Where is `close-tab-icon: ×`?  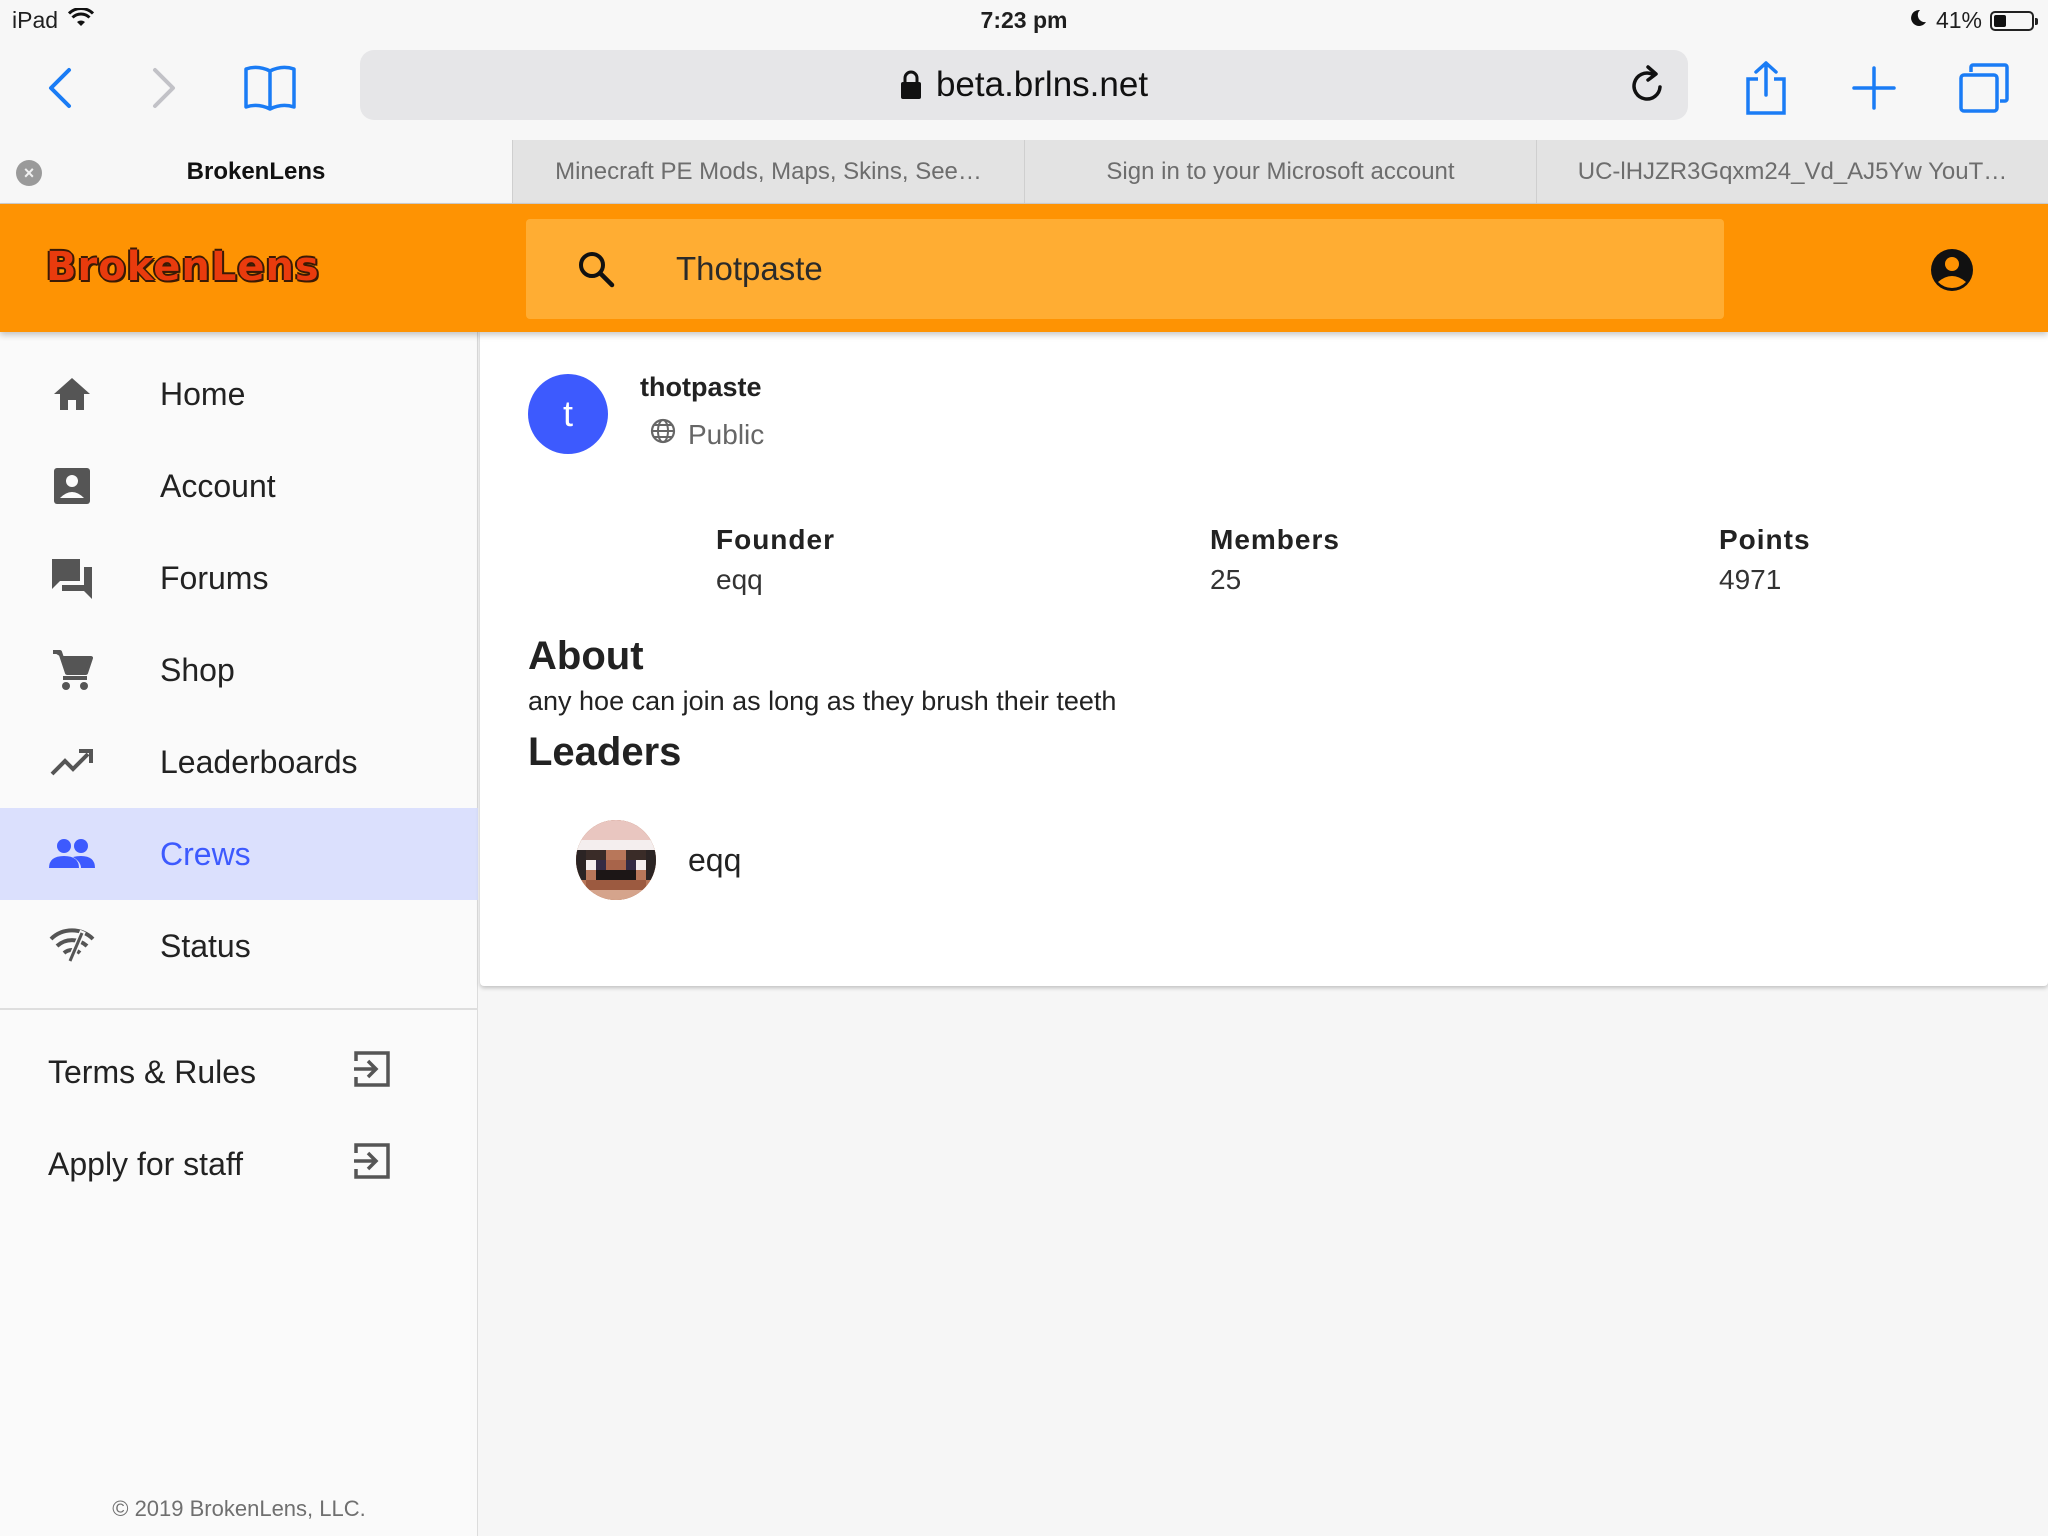 close-tab-icon: × is located at coordinates (29, 173).